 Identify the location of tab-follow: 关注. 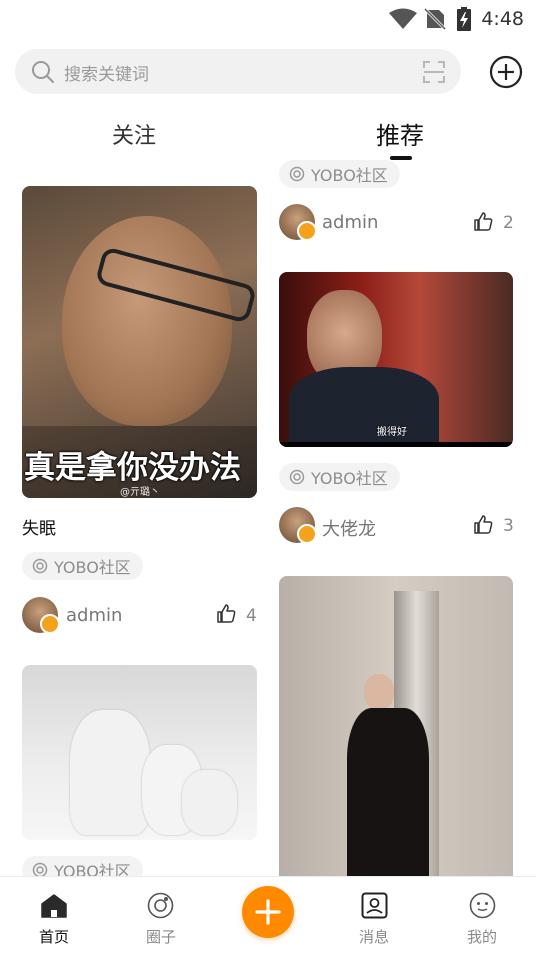
(134, 134).